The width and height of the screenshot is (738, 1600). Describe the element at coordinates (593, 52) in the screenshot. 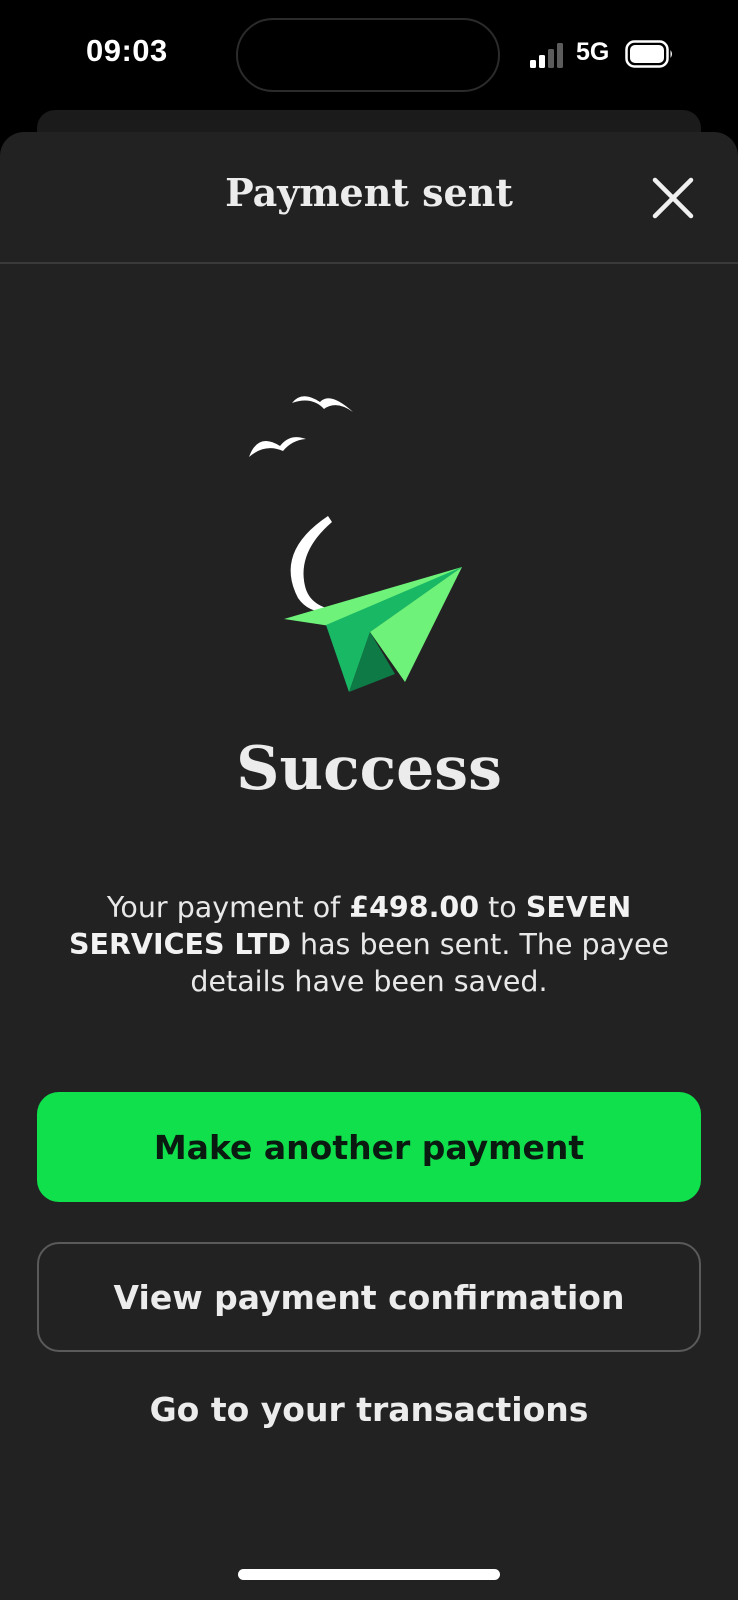

I see `network-label: 5G` at that location.